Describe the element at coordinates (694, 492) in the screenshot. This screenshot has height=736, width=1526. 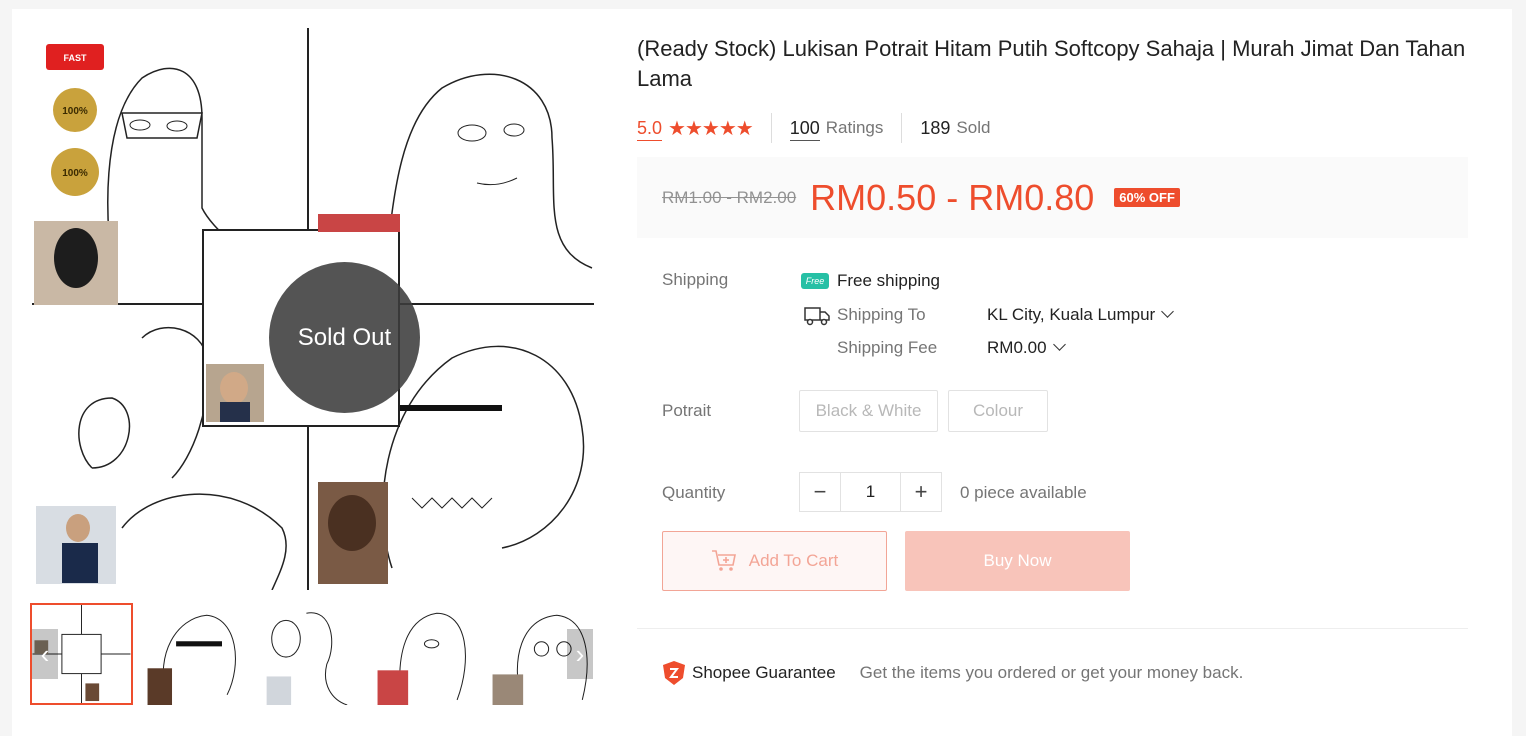
I see `quantity-label: Quantity` at that location.